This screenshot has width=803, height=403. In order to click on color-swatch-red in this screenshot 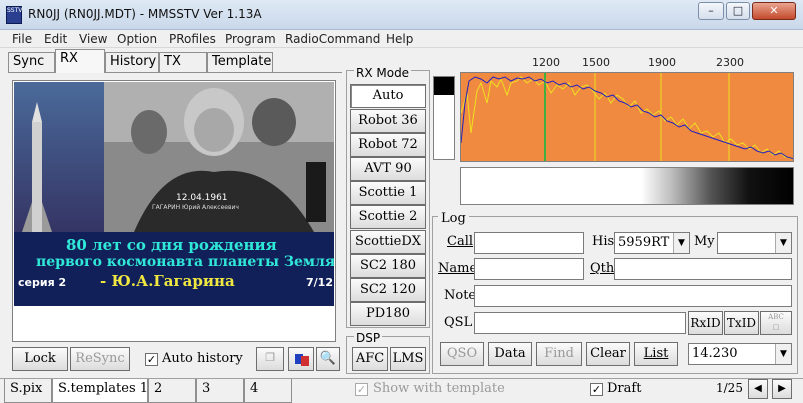, I will do `click(305, 361)`.